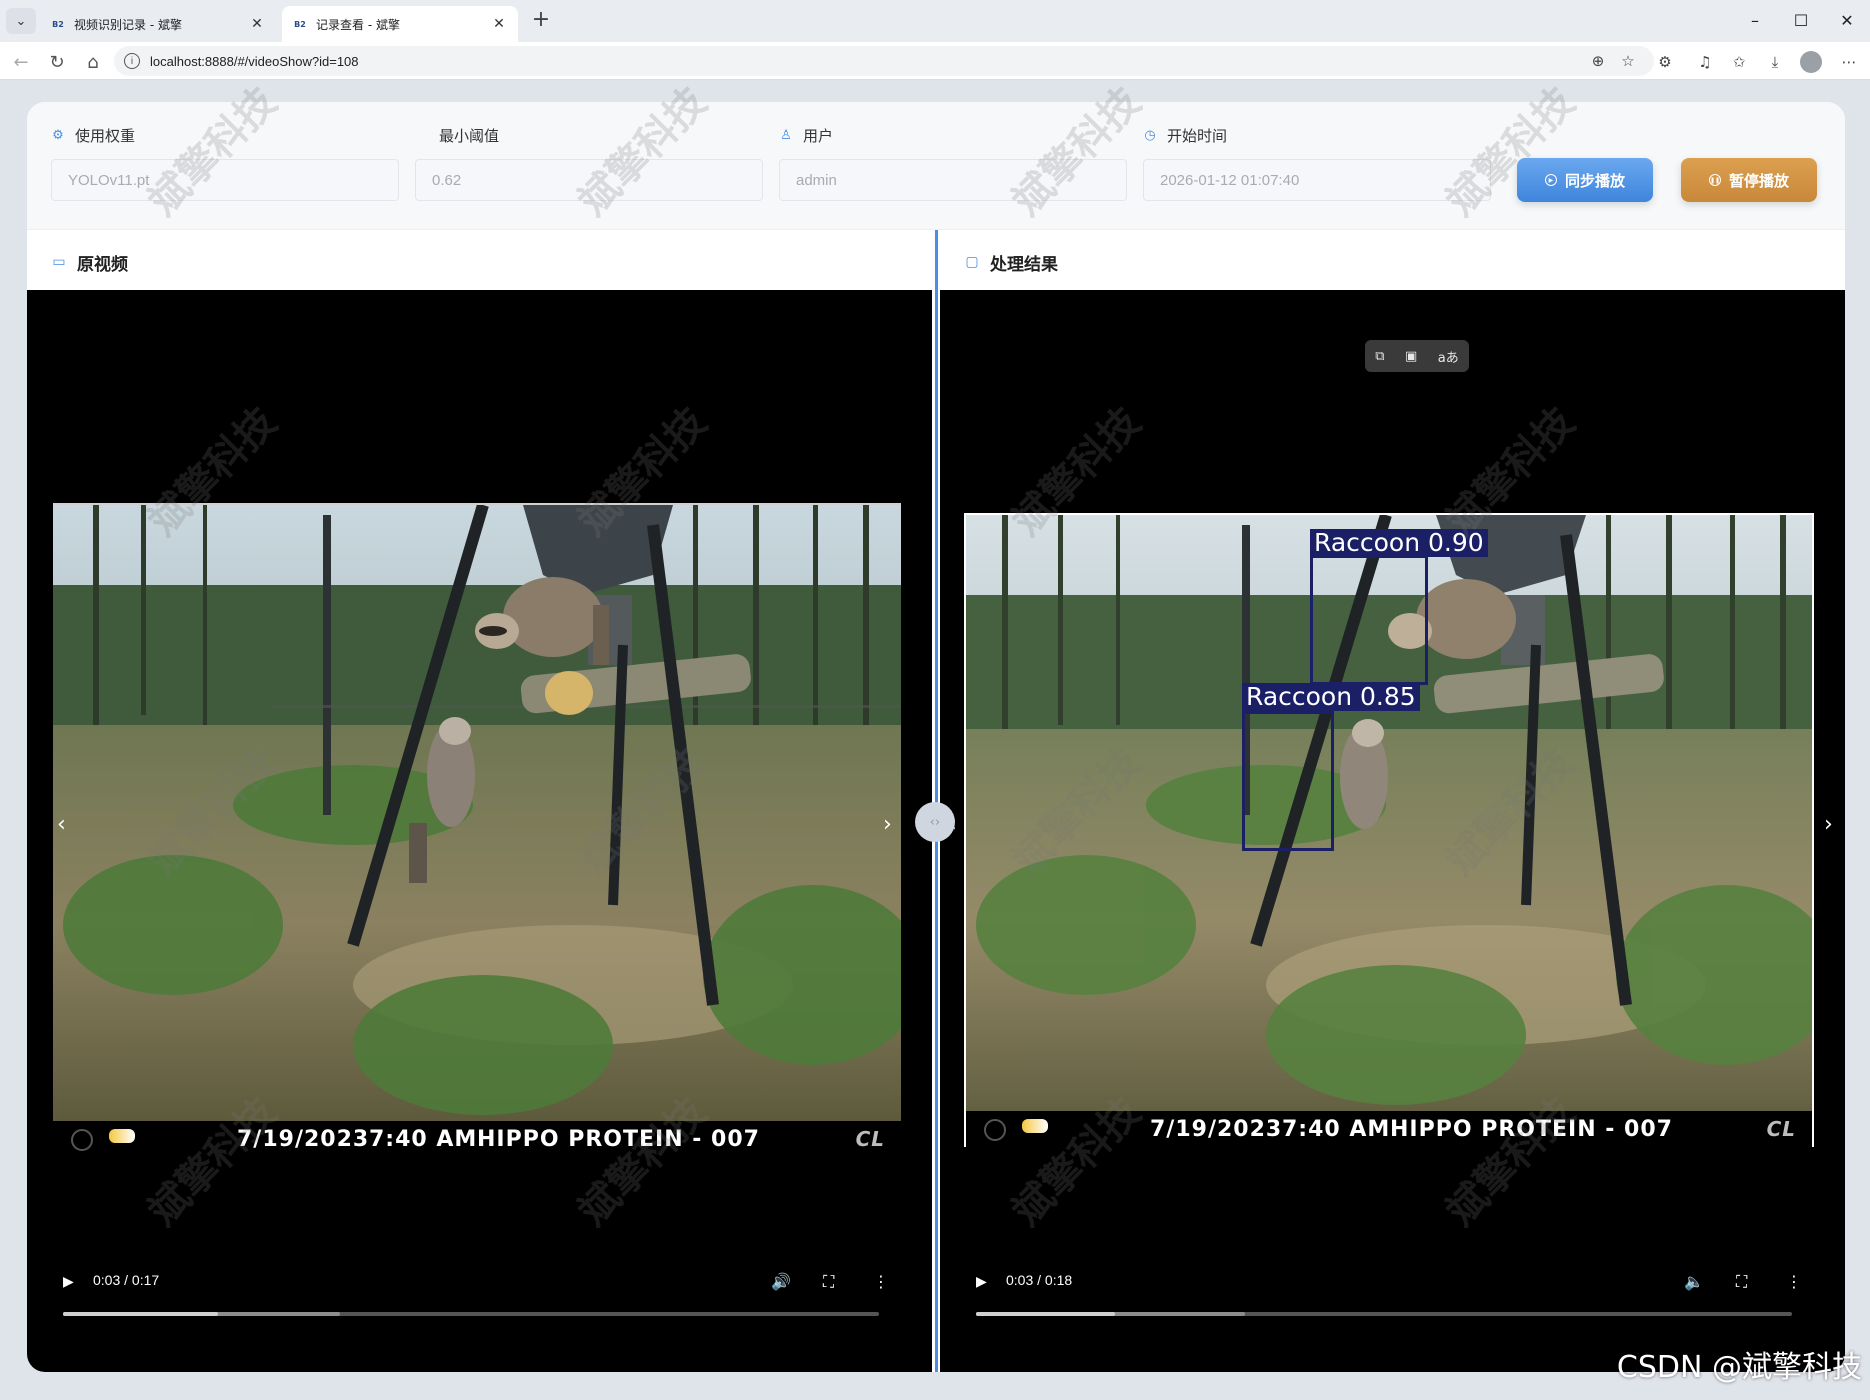  I want to click on chevron-down-icon: ⌄, so click(21, 21).